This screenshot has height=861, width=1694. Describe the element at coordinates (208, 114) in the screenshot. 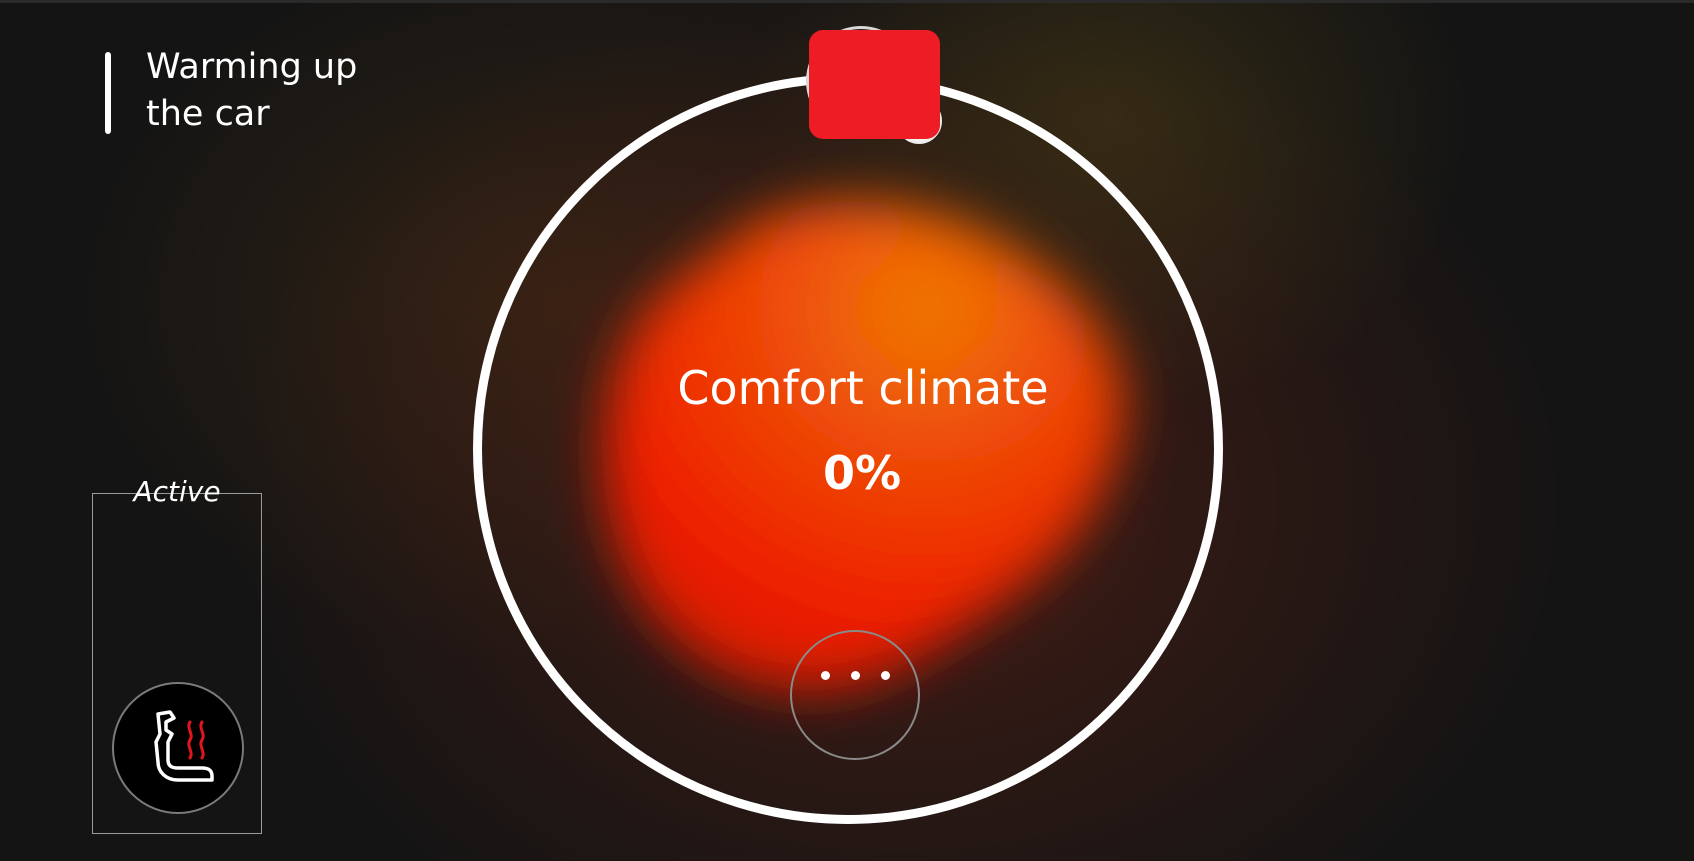

I see `page-title-line2: the car` at that location.